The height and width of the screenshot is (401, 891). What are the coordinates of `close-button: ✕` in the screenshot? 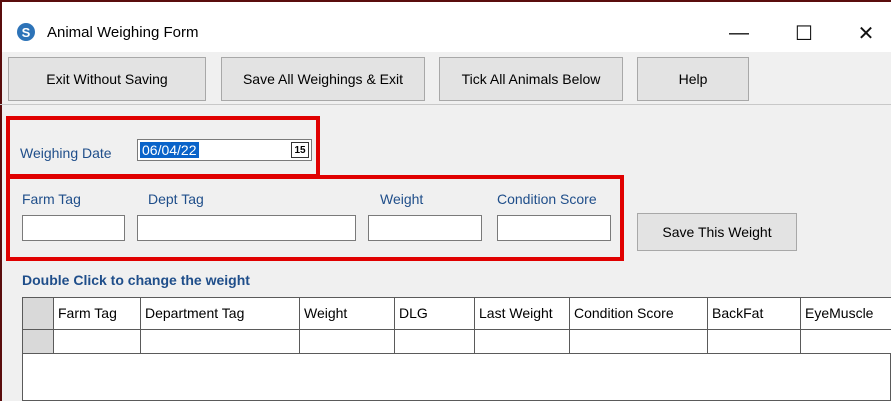 It's located at (866, 33).